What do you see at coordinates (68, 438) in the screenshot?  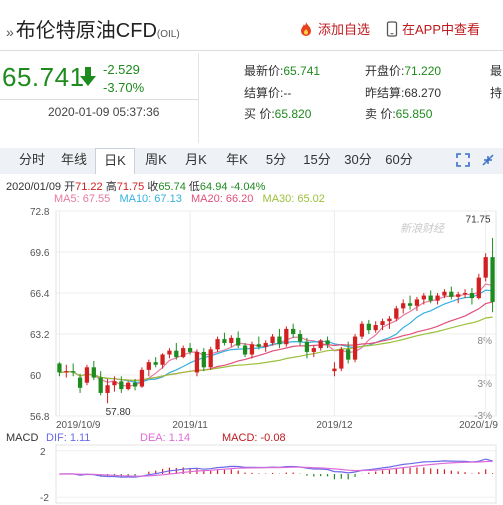 I see `macd-dif-label: DIF: 1.11` at bounding box center [68, 438].